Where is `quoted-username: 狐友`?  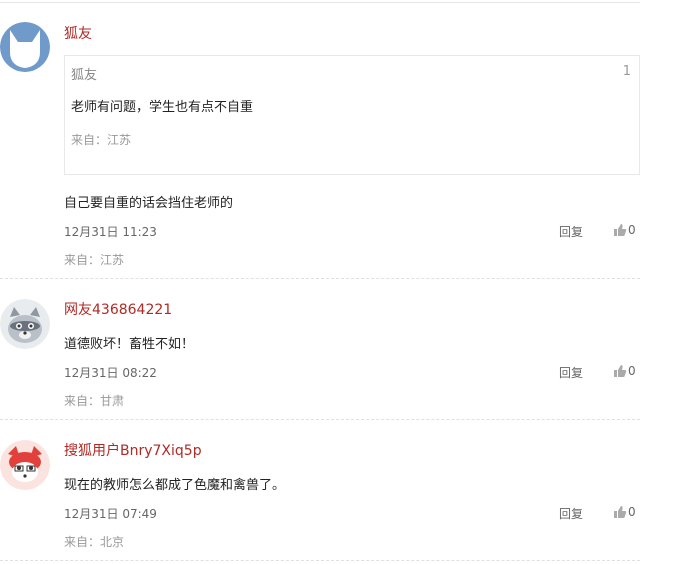
quoted-username: 狐友 is located at coordinates (84, 73).